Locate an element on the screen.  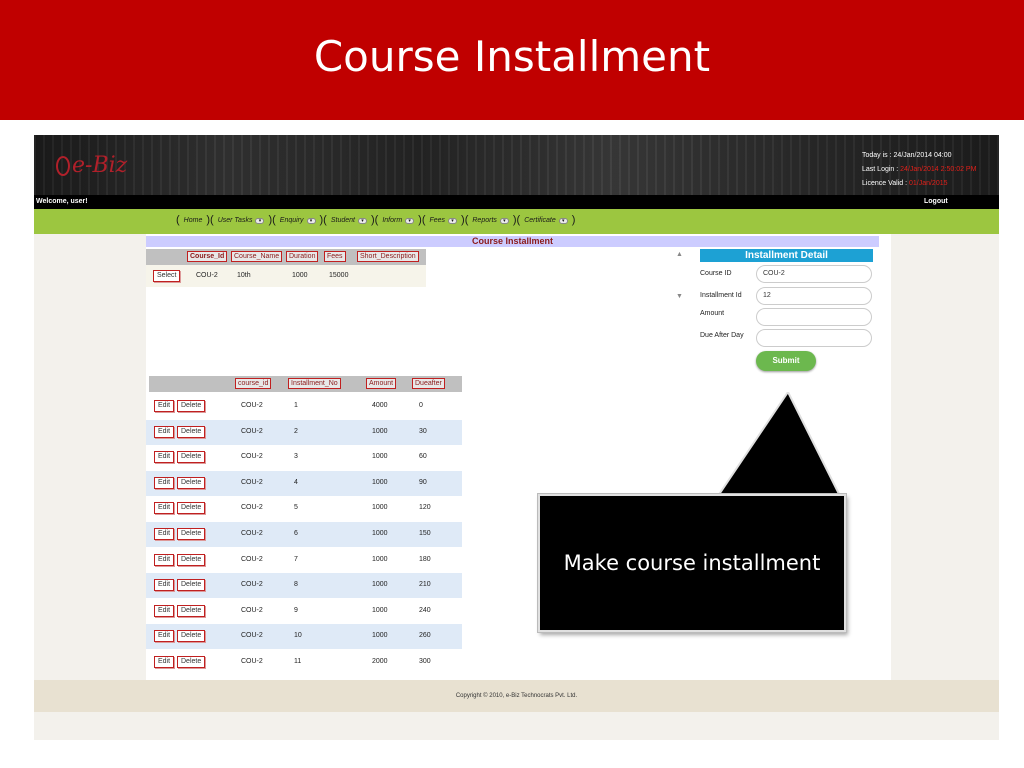
installment-no-cell: 9 is located at coordinates (296, 610).